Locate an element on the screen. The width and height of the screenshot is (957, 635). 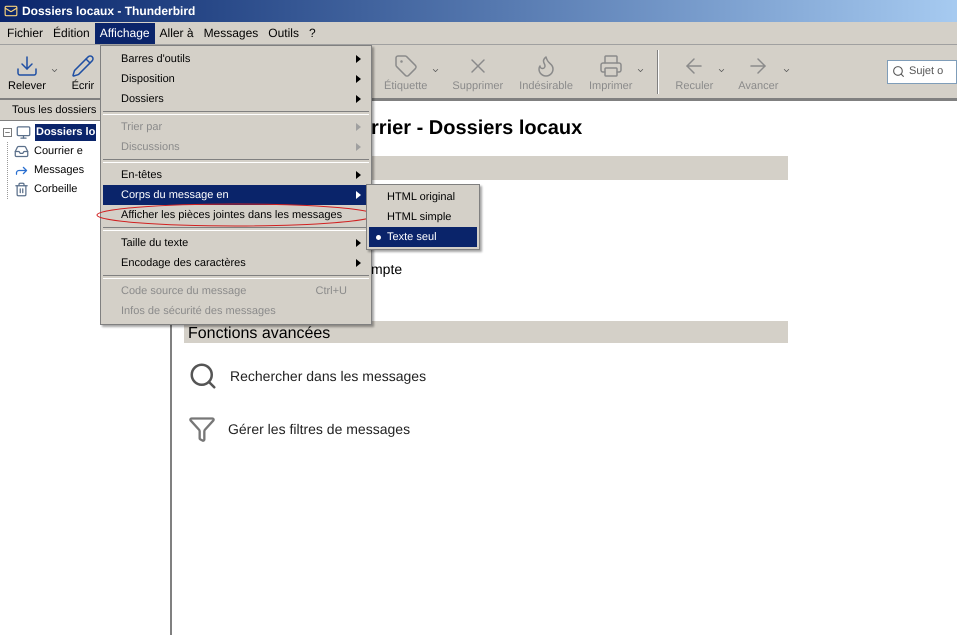
app-icon is located at coordinates (11, 11).